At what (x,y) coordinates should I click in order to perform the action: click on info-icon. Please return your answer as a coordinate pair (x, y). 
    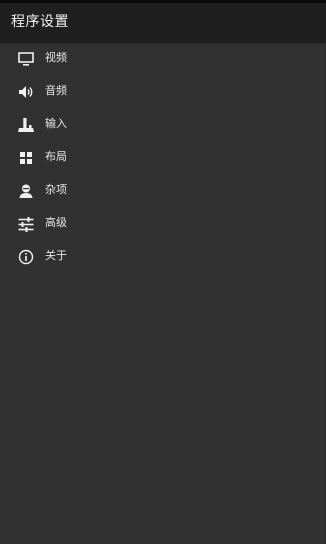
    Looking at the image, I should click on (26, 257).